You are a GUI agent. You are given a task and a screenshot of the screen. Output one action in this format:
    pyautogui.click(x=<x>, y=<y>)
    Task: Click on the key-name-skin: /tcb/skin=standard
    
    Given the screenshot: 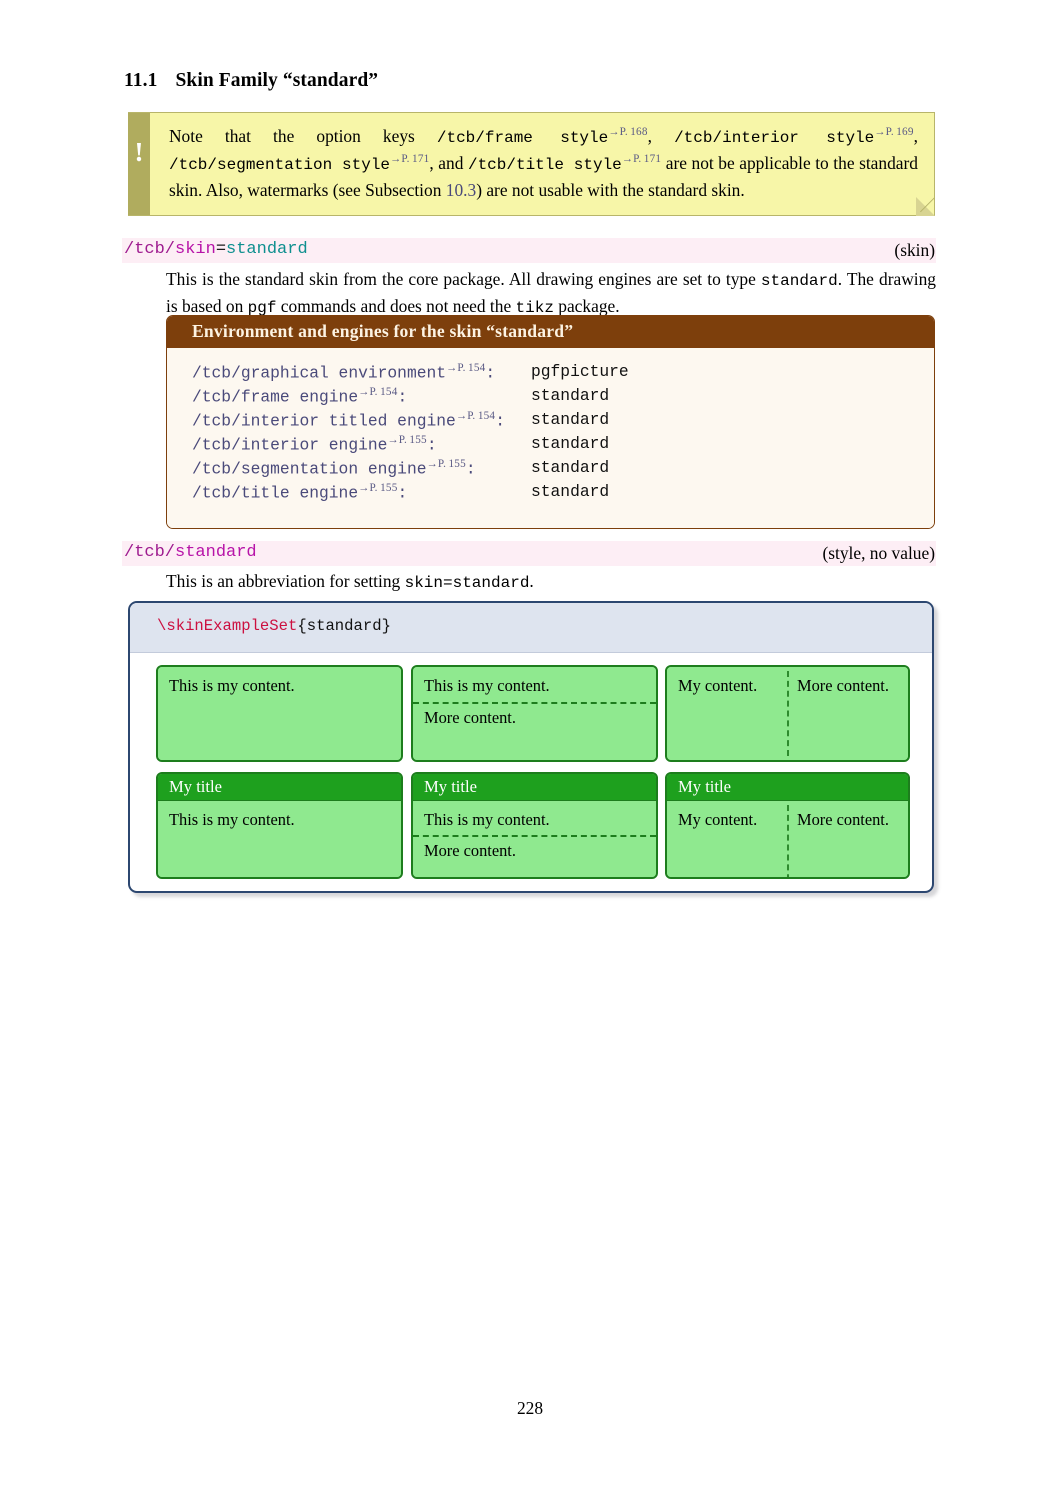 What is the action you would take?
    pyautogui.click(x=216, y=249)
    